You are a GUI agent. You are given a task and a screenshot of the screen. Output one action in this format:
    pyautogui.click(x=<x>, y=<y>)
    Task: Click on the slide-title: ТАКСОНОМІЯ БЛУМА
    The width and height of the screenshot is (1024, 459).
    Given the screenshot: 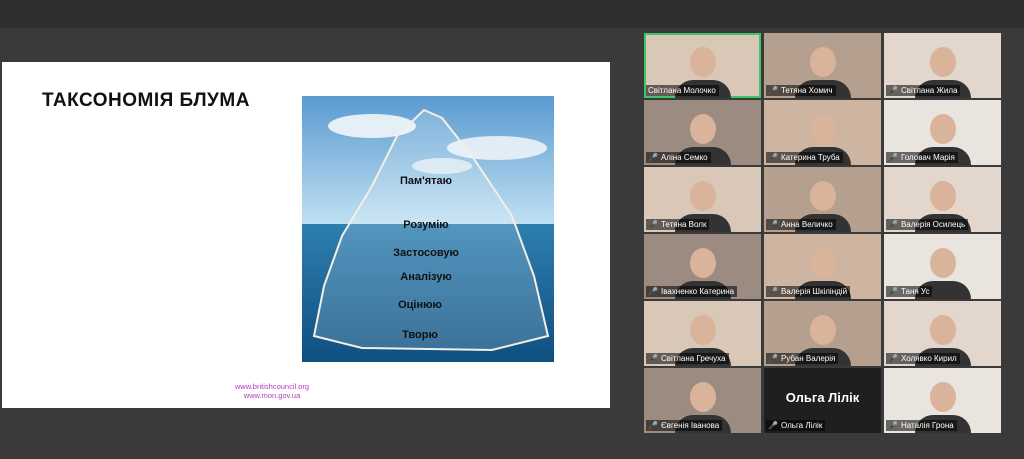 What is the action you would take?
    pyautogui.click(x=146, y=100)
    